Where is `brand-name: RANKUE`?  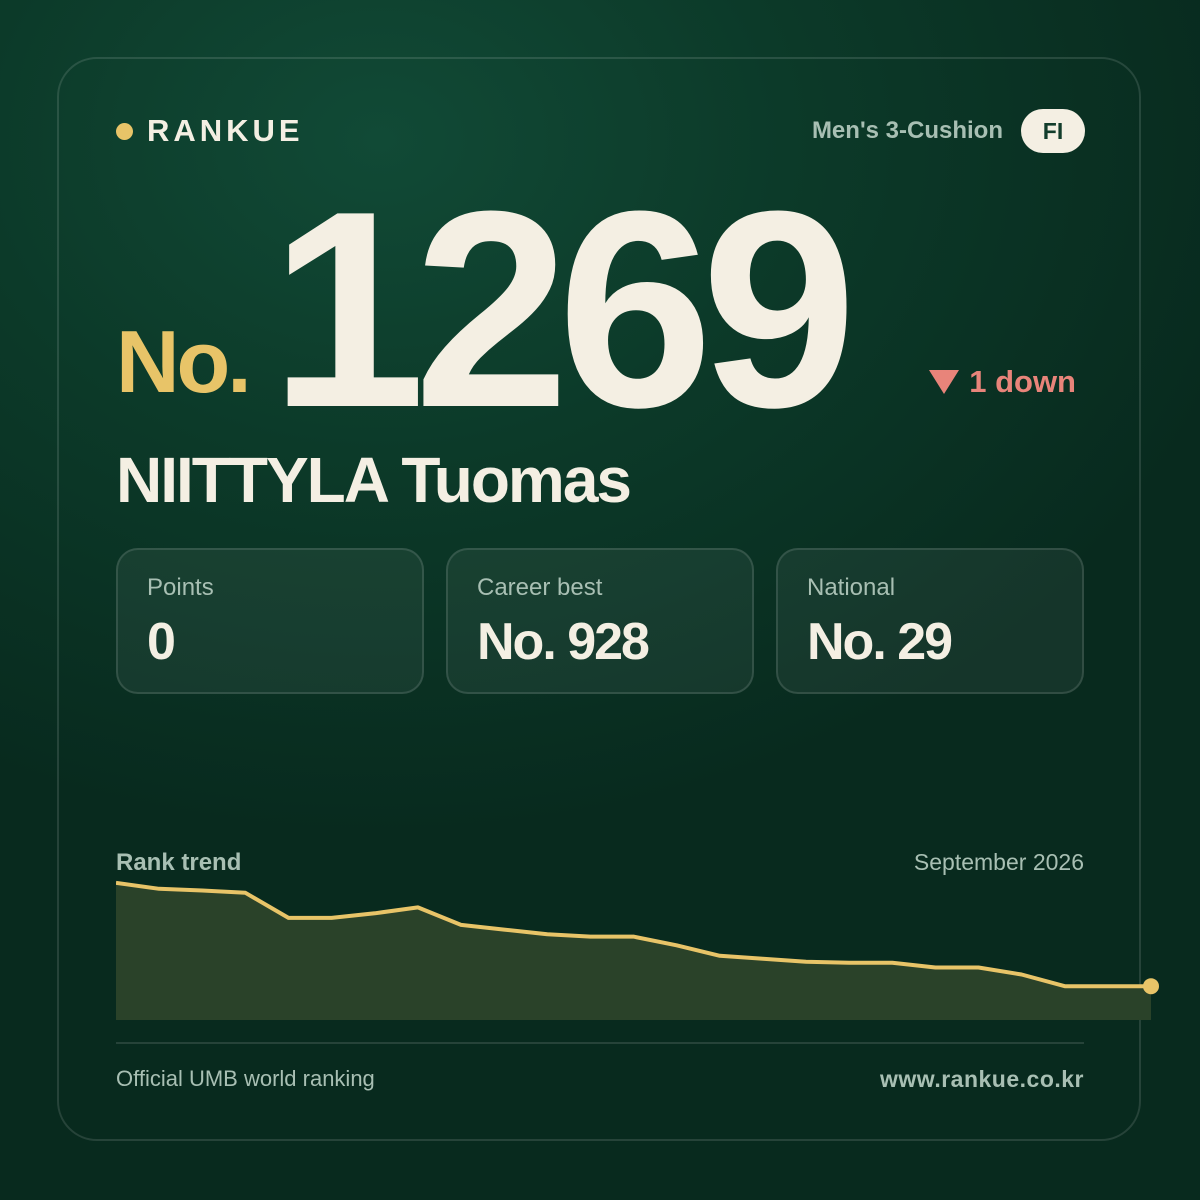 brand-name: RANKUE is located at coordinates (225, 130).